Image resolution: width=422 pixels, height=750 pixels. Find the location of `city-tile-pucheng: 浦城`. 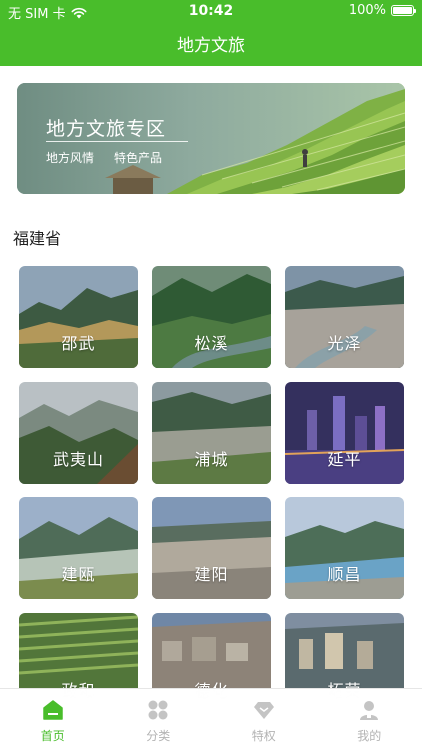

city-tile-pucheng: 浦城 is located at coordinates (211, 433).